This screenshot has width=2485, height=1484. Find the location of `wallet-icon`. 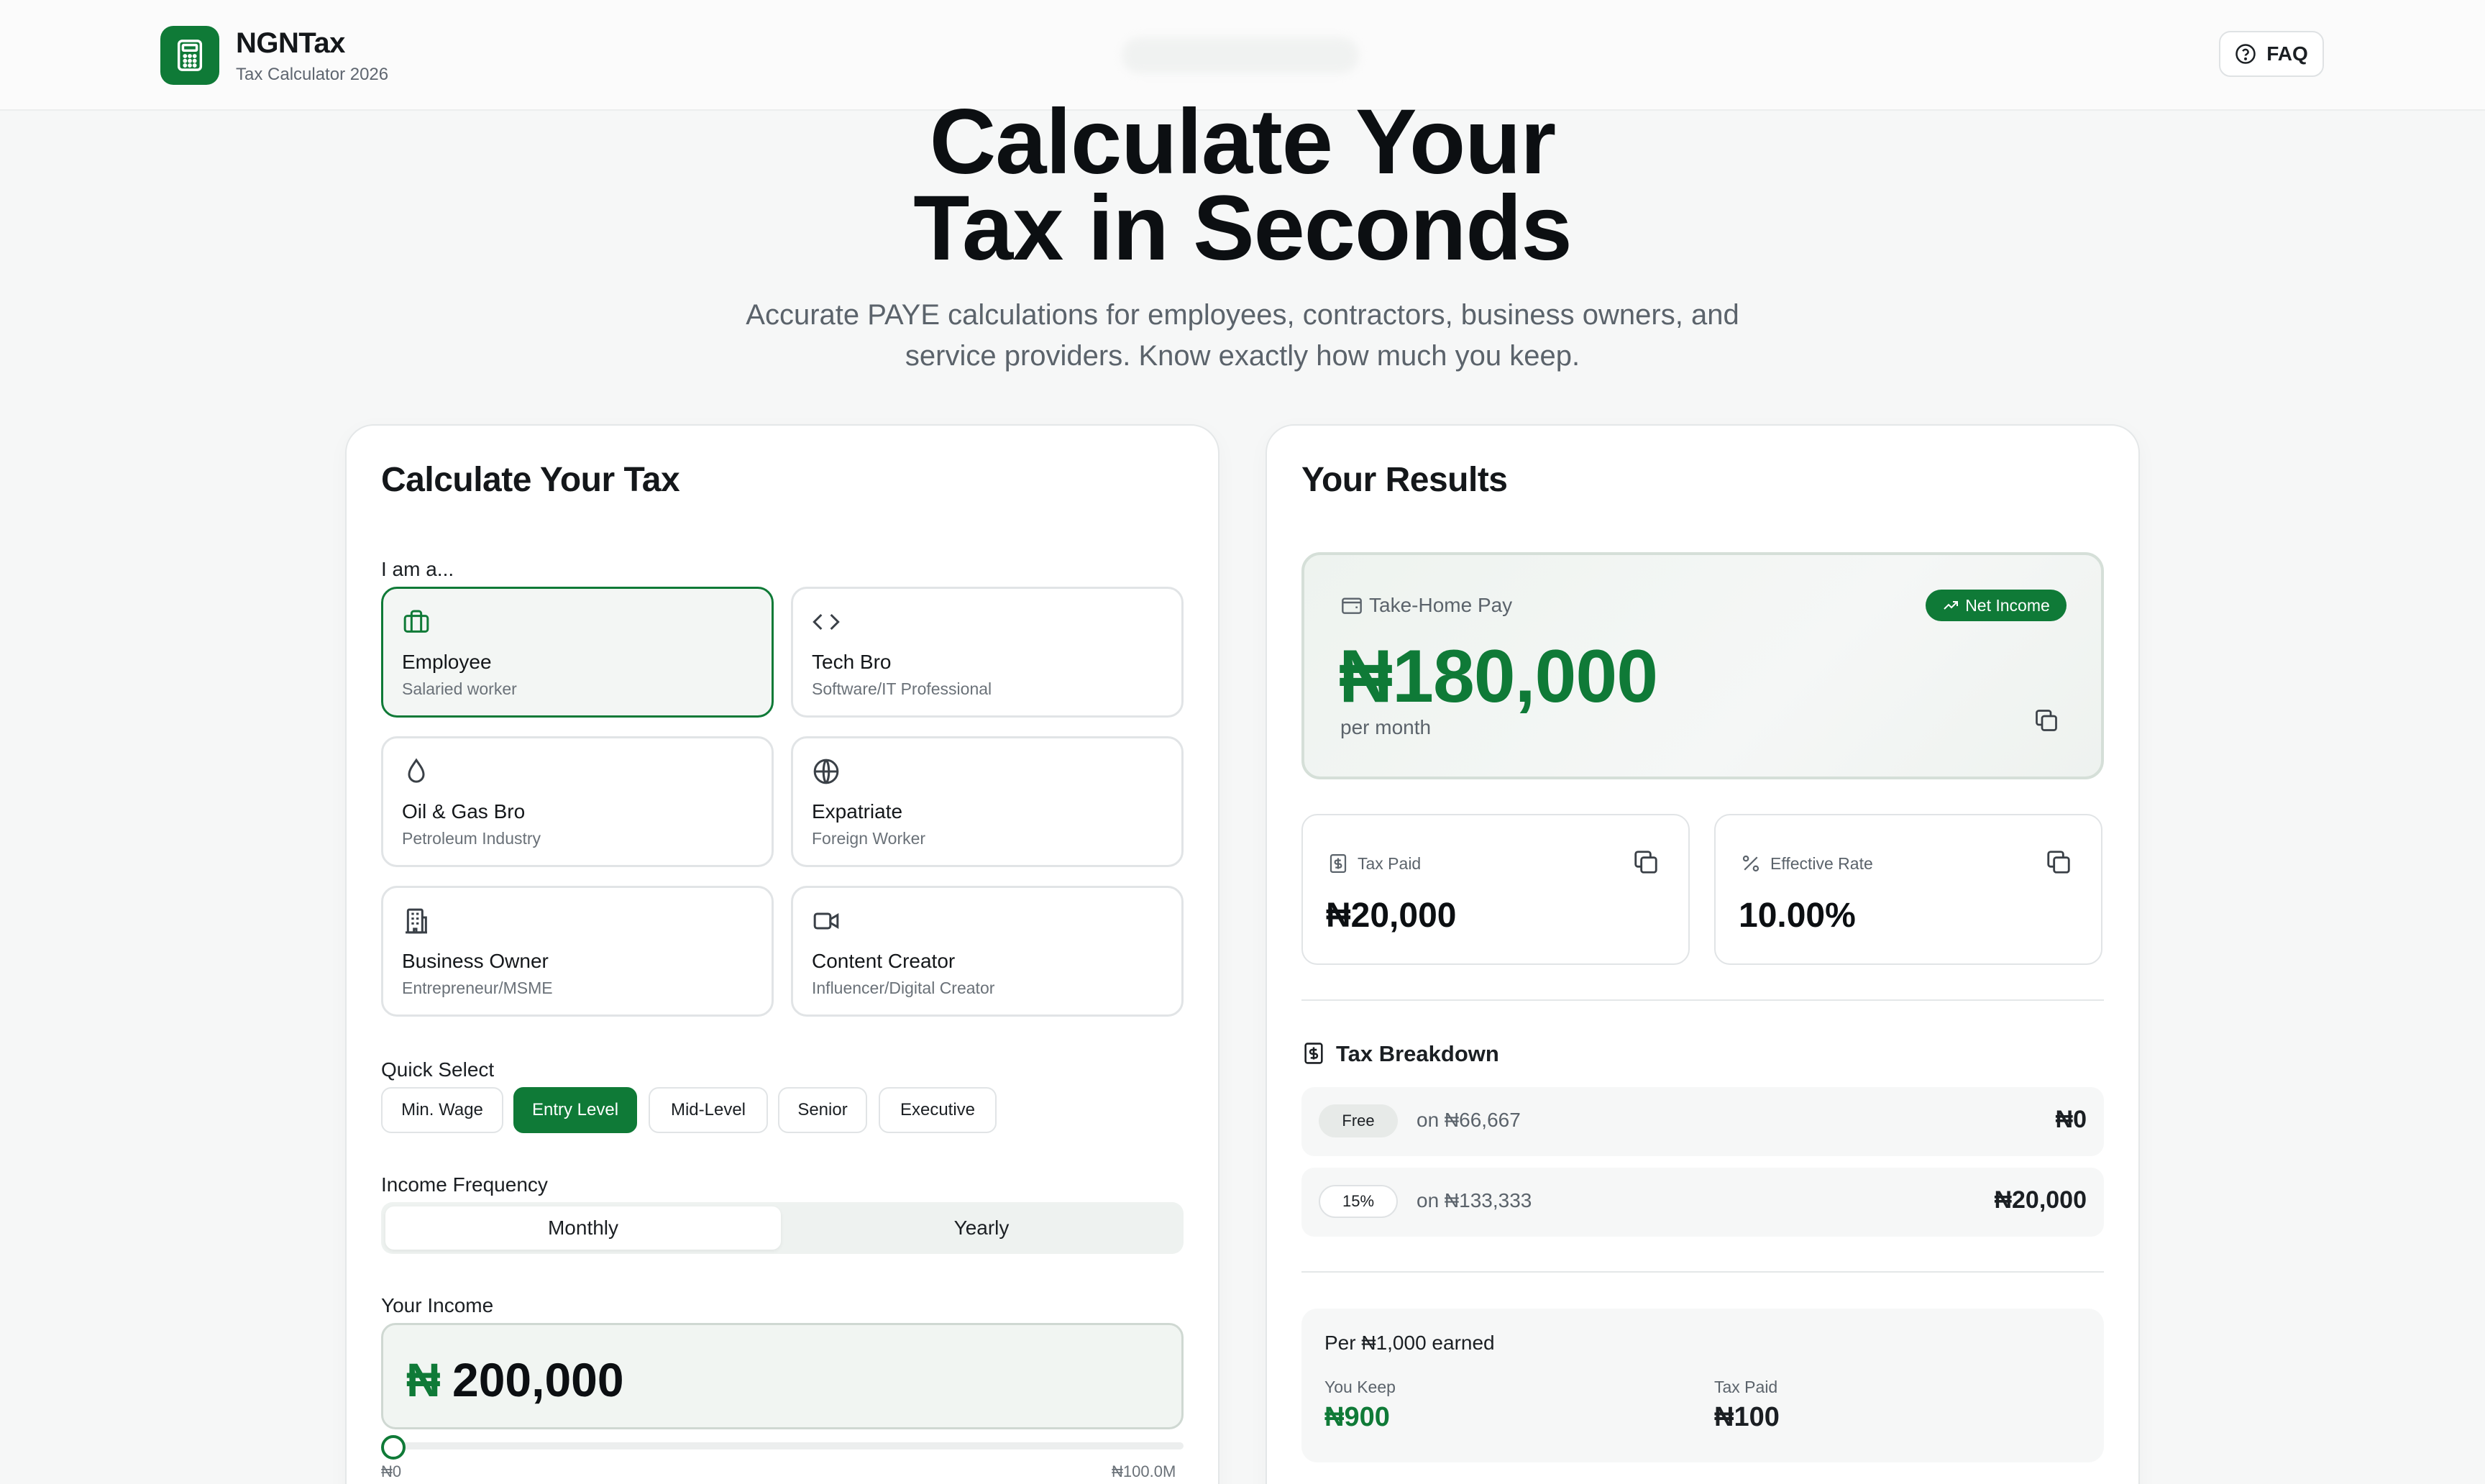

wallet-icon is located at coordinates (1352, 605).